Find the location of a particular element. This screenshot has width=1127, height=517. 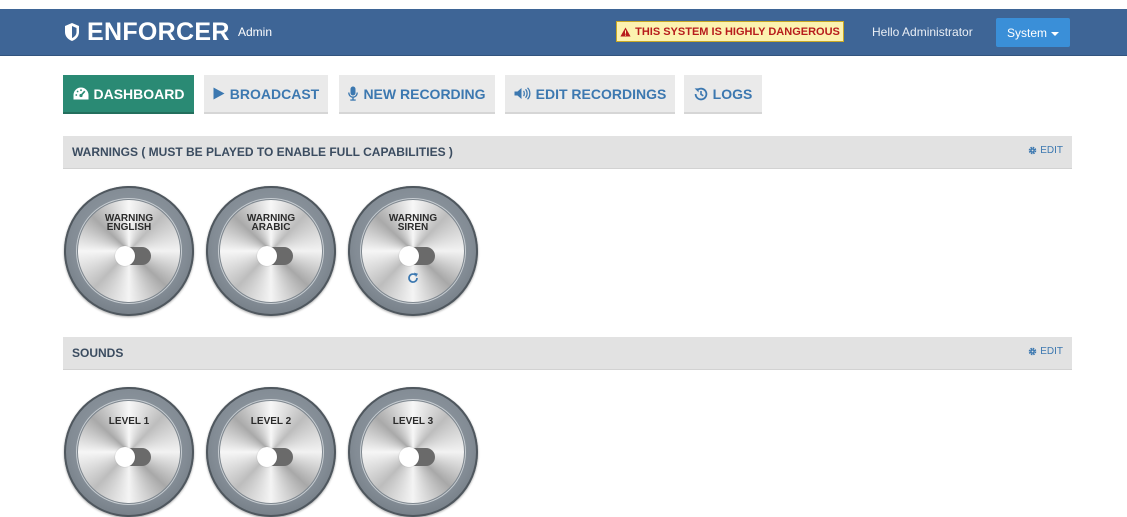

knob-label: LEVEL 1 is located at coordinates (129, 421).